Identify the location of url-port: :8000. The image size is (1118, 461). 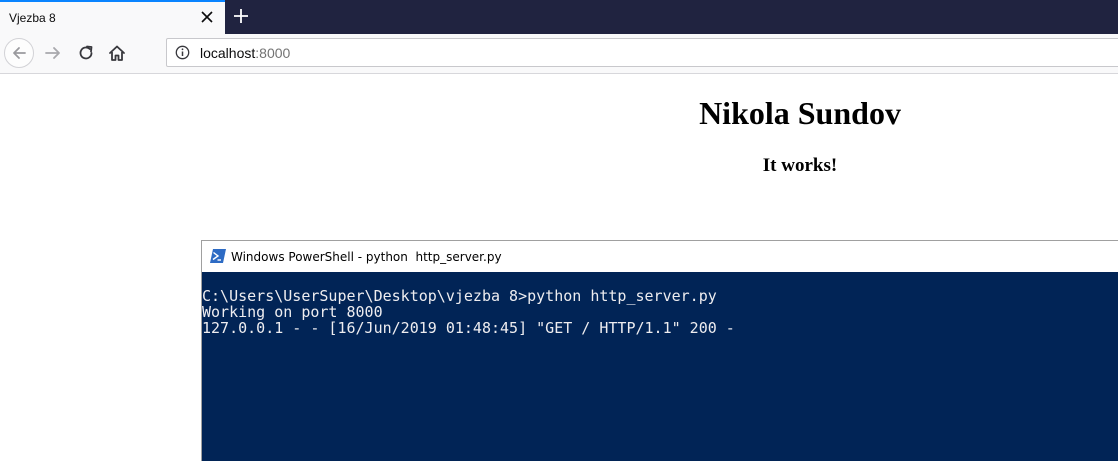
(273, 53).